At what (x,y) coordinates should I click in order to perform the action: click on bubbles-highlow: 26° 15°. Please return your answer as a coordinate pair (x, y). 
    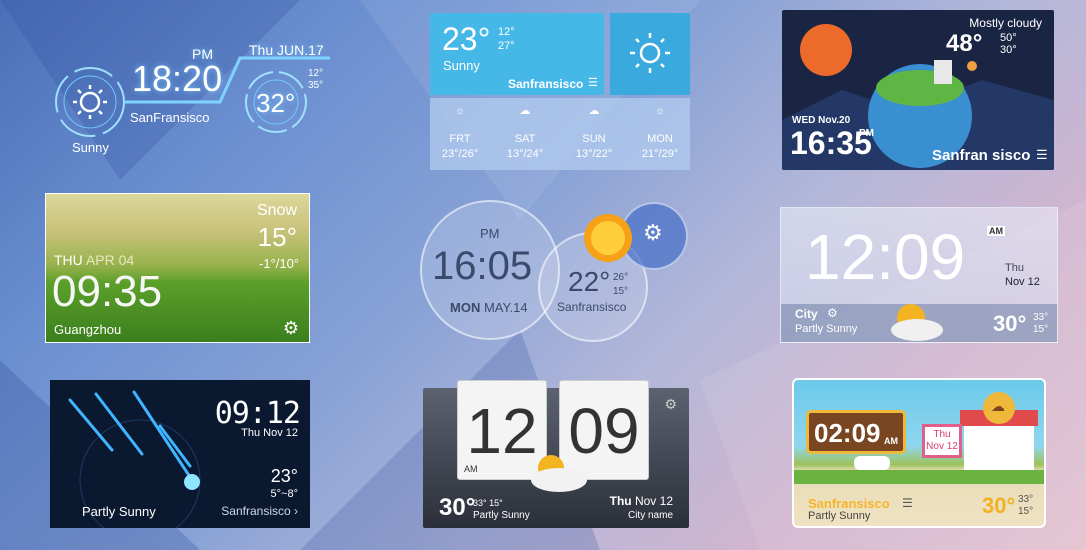
    Looking at the image, I should click on (621, 284).